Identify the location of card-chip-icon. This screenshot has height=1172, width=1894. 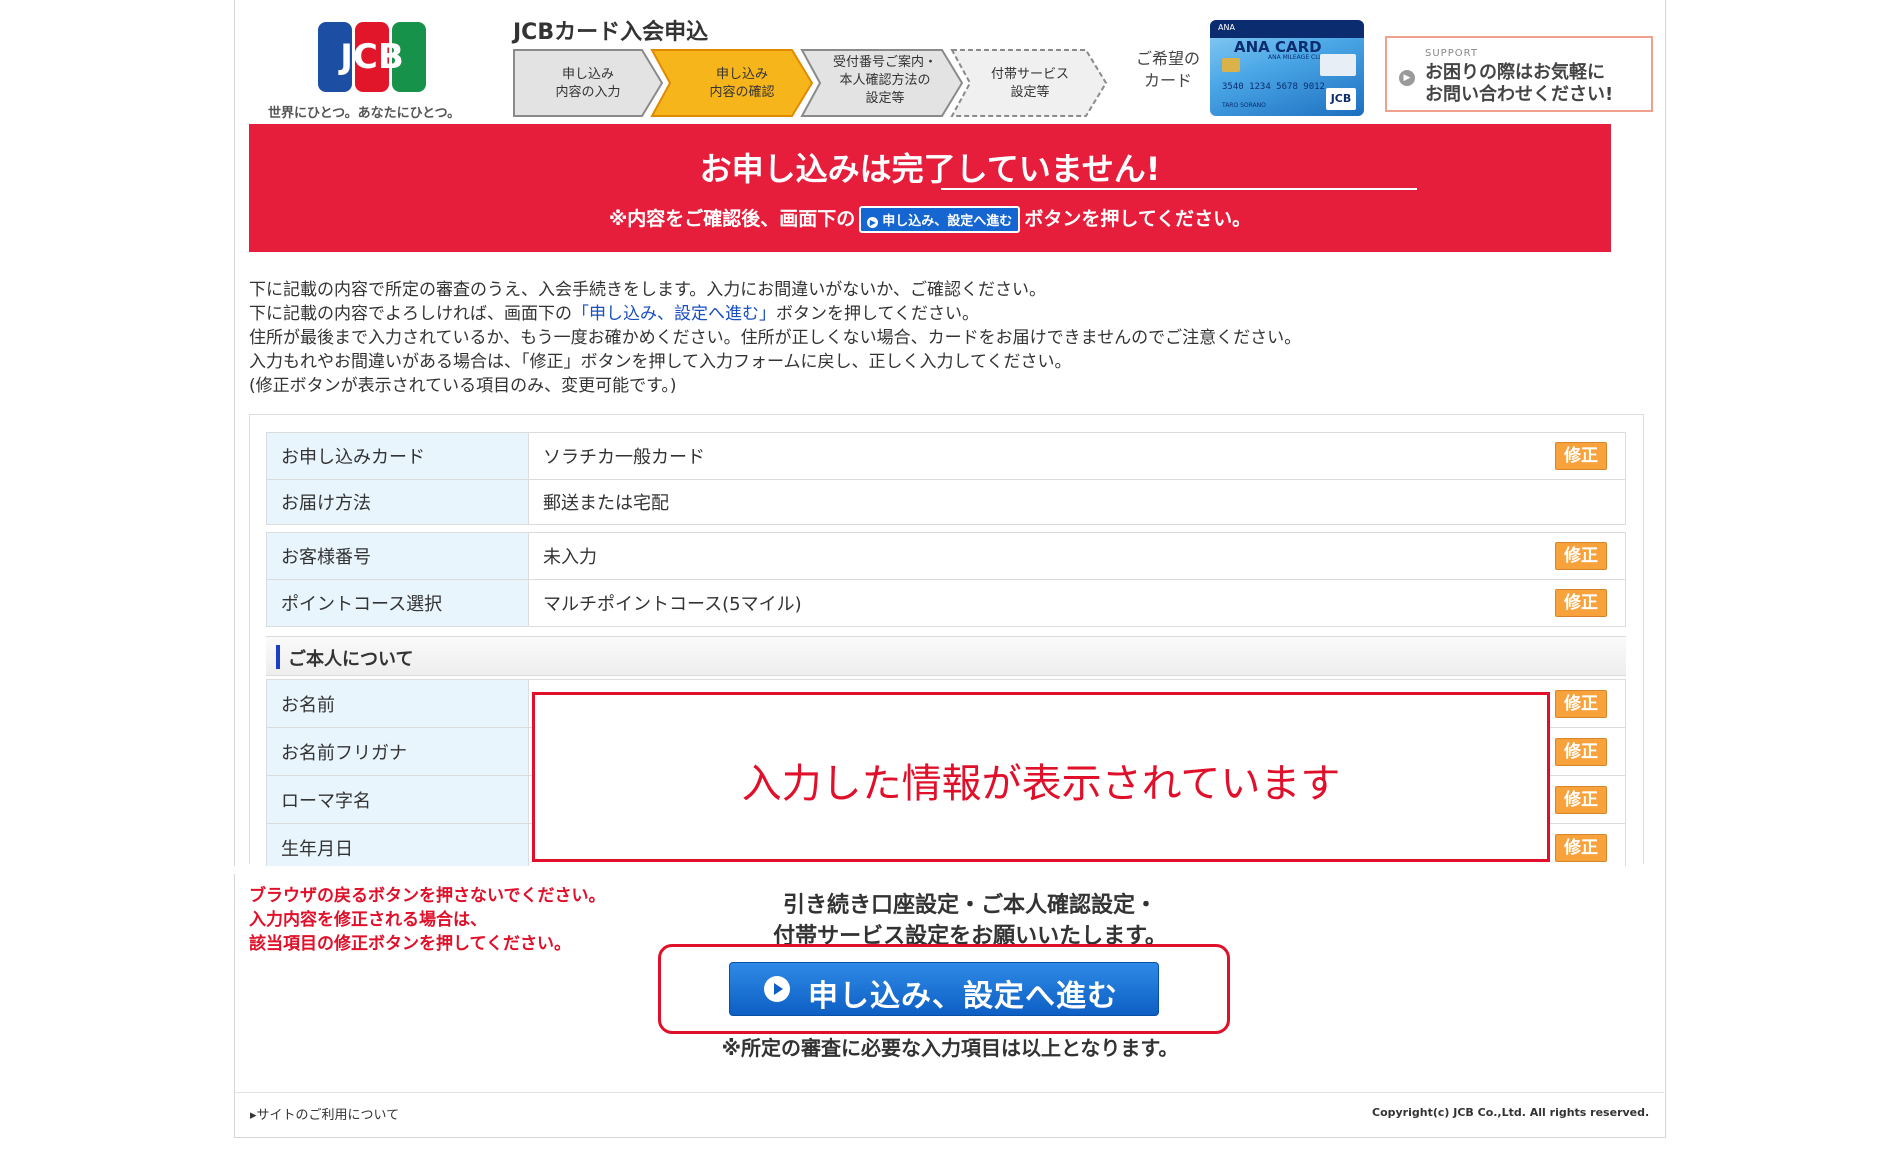
(1231, 65).